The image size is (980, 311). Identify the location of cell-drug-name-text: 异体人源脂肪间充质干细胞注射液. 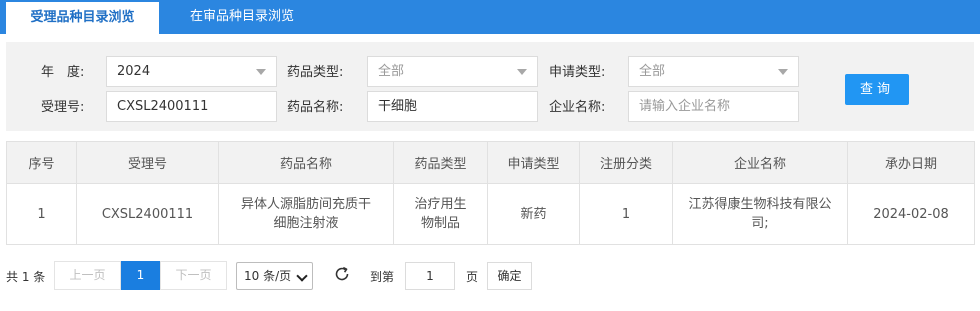
(306, 214).